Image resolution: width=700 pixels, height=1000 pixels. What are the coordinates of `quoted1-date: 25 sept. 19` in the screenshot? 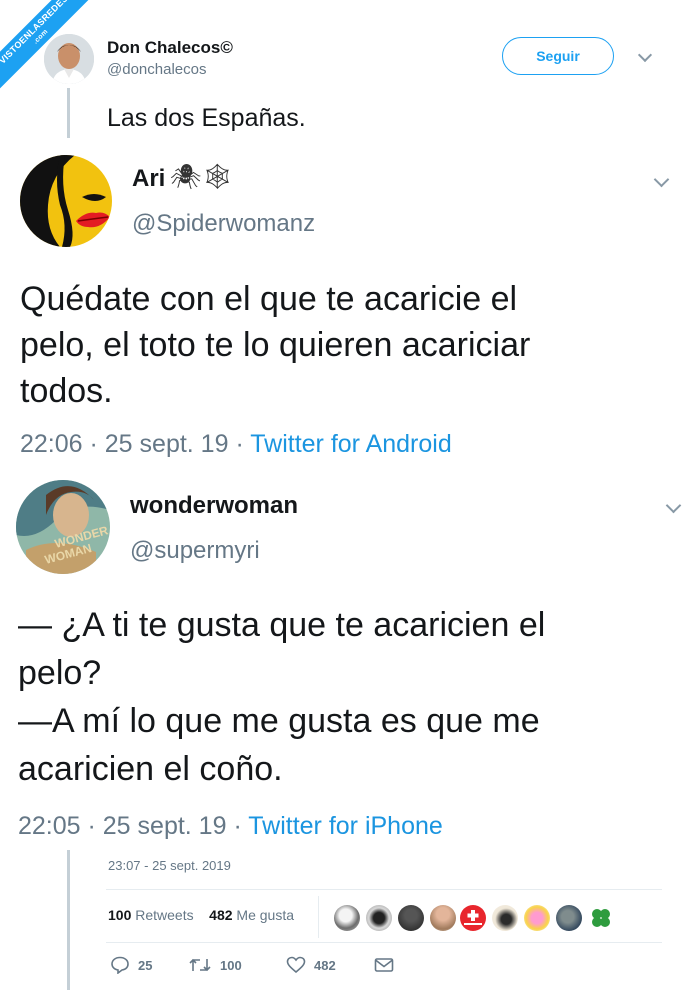 It's located at (167, 444).